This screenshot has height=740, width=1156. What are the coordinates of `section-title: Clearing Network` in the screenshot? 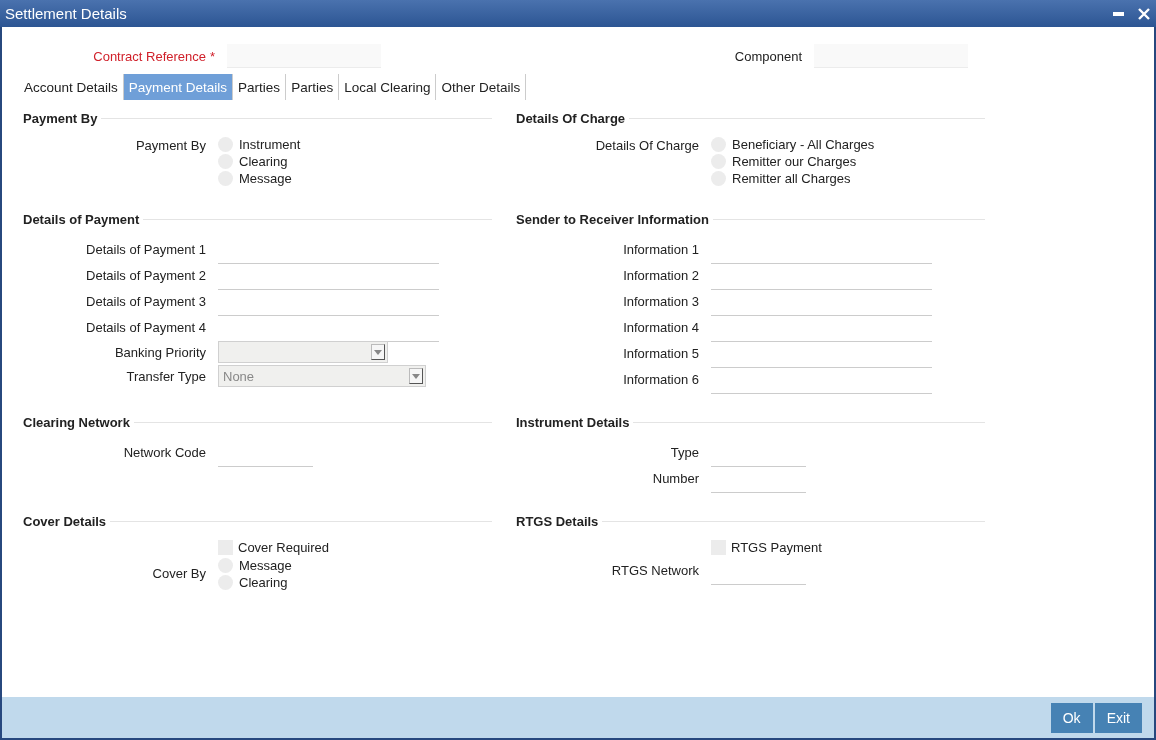 It's located at (76, 422).